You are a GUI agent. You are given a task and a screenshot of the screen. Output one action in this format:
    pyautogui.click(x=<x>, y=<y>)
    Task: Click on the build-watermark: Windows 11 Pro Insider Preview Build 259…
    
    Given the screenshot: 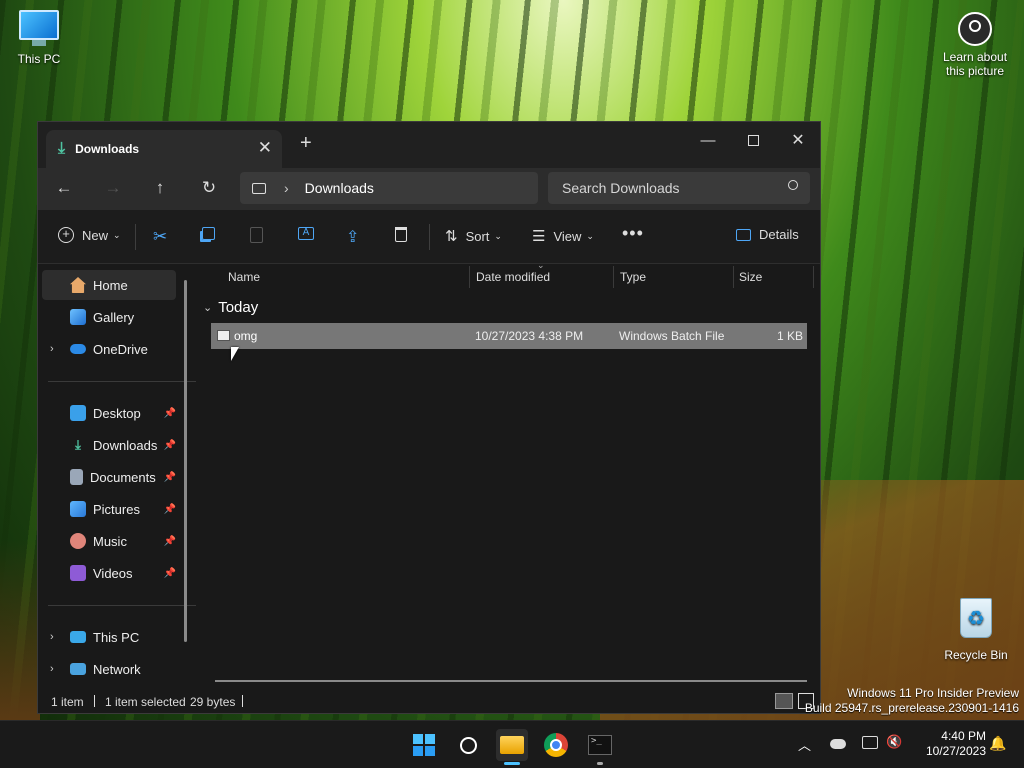 What is the action you would take?
    pyautogui.click(x=912, y=701)
    